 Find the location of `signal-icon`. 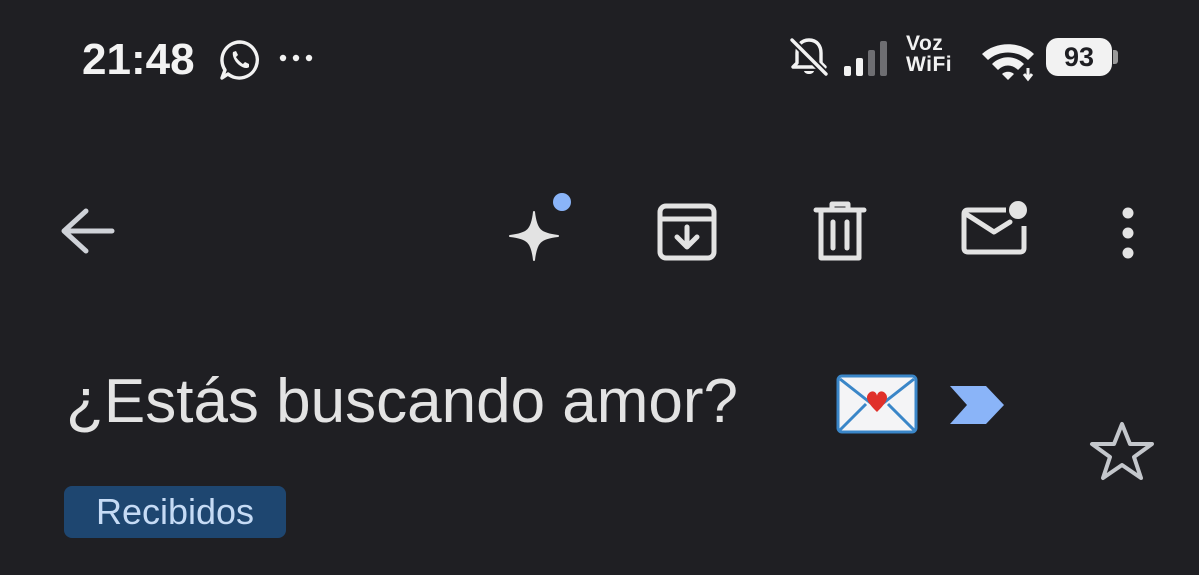

signal-icon is located at coordinates (865, 58).